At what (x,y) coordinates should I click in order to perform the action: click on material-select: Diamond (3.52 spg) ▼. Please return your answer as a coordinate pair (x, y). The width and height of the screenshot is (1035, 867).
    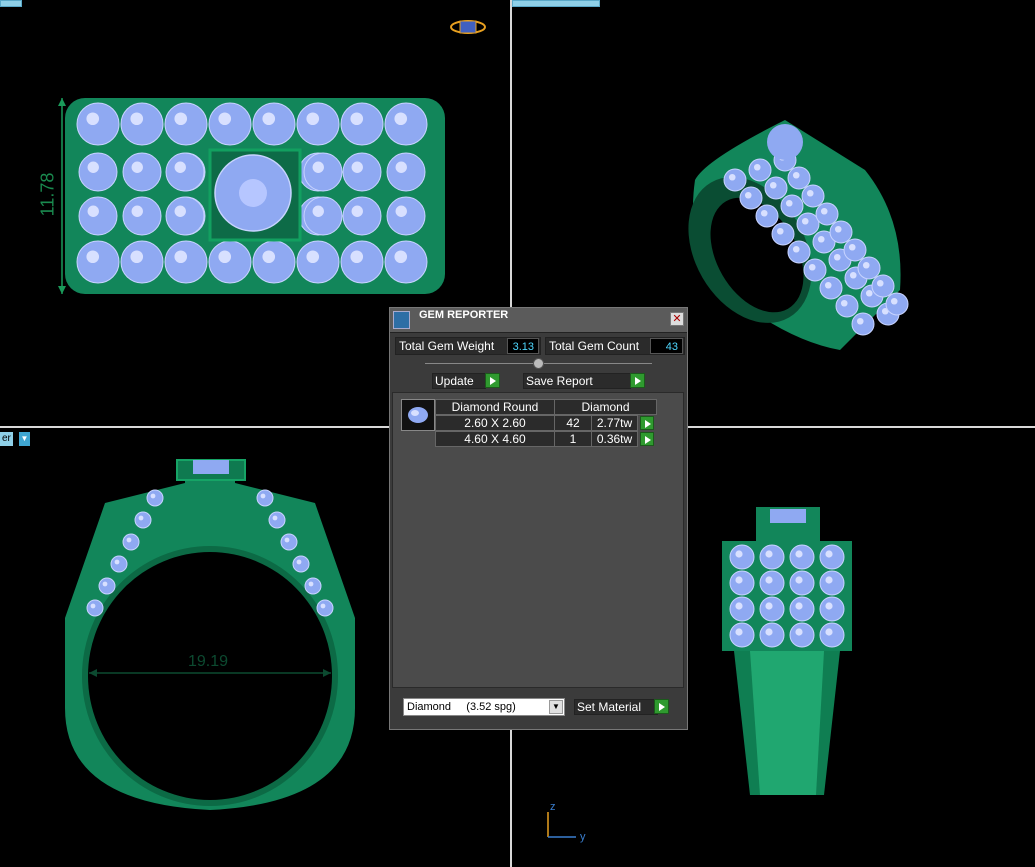
    Looking at the image, I should click on (484, 707).